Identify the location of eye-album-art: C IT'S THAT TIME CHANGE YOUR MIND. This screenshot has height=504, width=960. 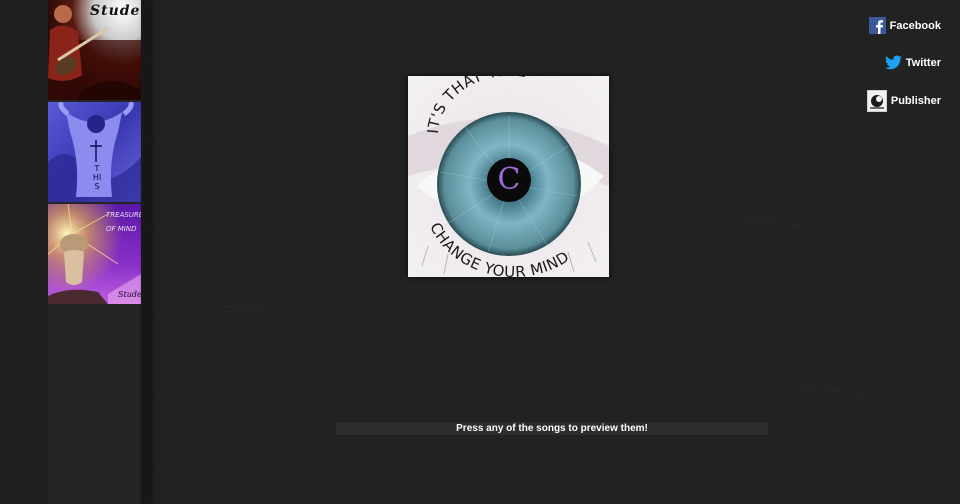
(508, 171).